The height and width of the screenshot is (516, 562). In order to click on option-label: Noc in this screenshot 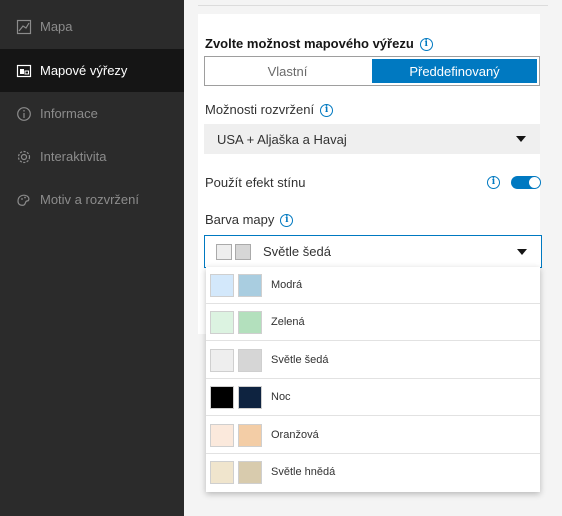, I will do `click(281, 397)`.